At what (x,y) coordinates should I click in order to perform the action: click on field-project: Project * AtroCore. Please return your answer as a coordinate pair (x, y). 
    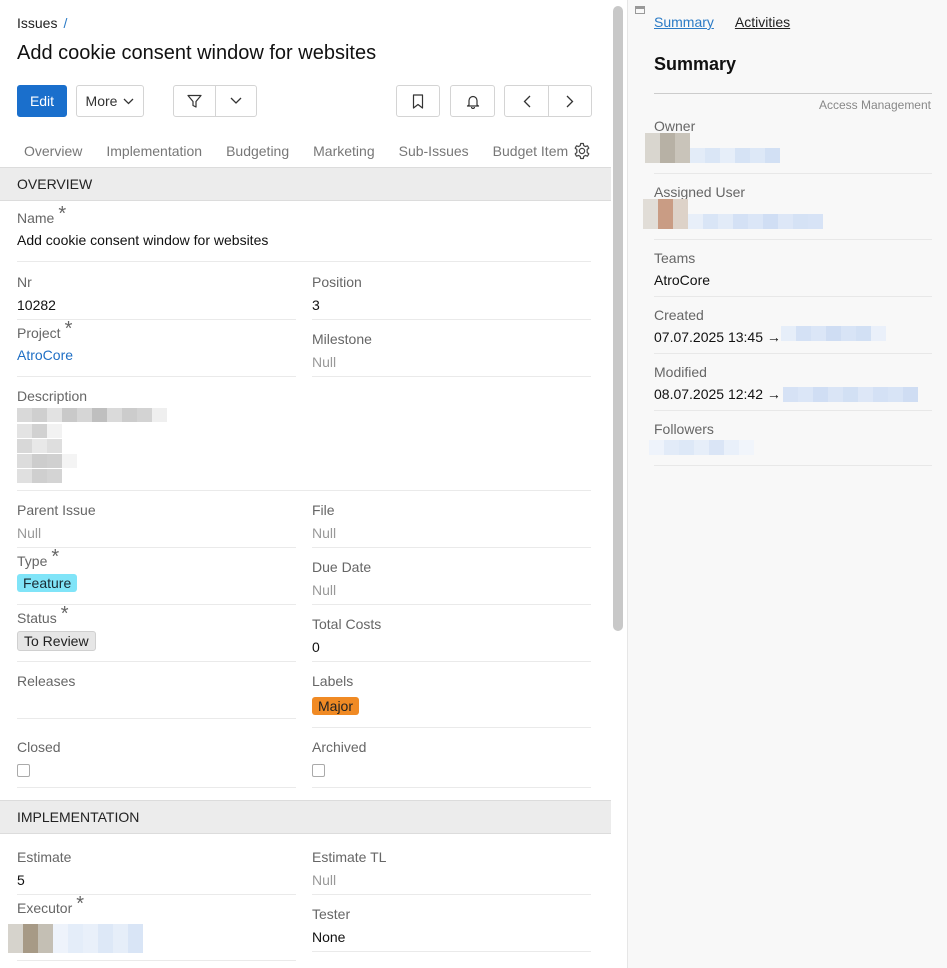
    Looking at the image, I should click on (156, 348).